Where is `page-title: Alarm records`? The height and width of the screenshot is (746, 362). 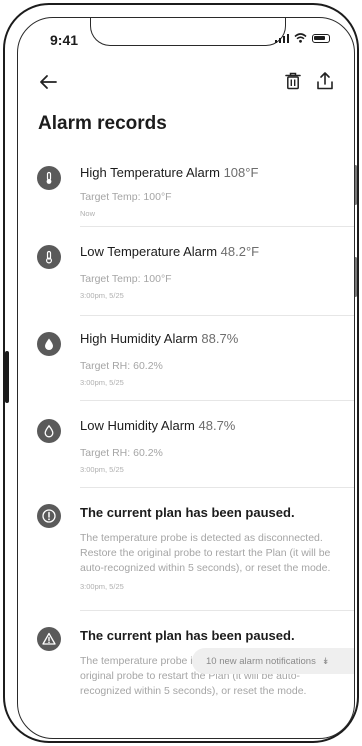 page-title: Alarm records is located at coordinates (102, 123).